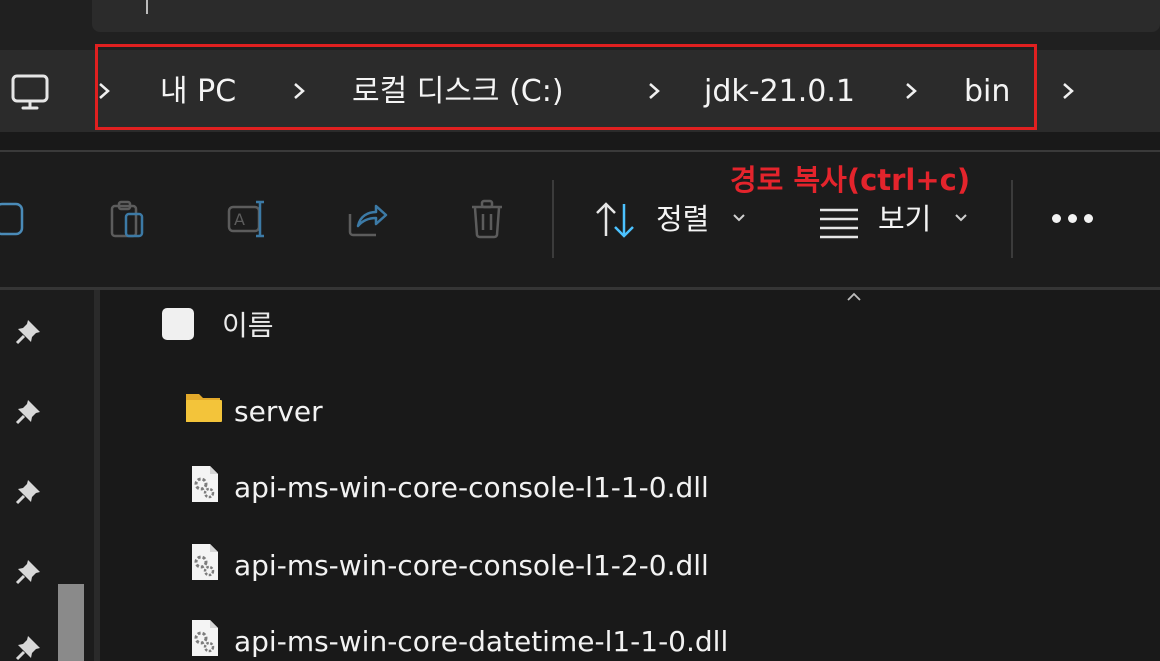 This screenshot has height=661, width=1160. I want to click on sort-button-label: 정렬, so click(682, 219).